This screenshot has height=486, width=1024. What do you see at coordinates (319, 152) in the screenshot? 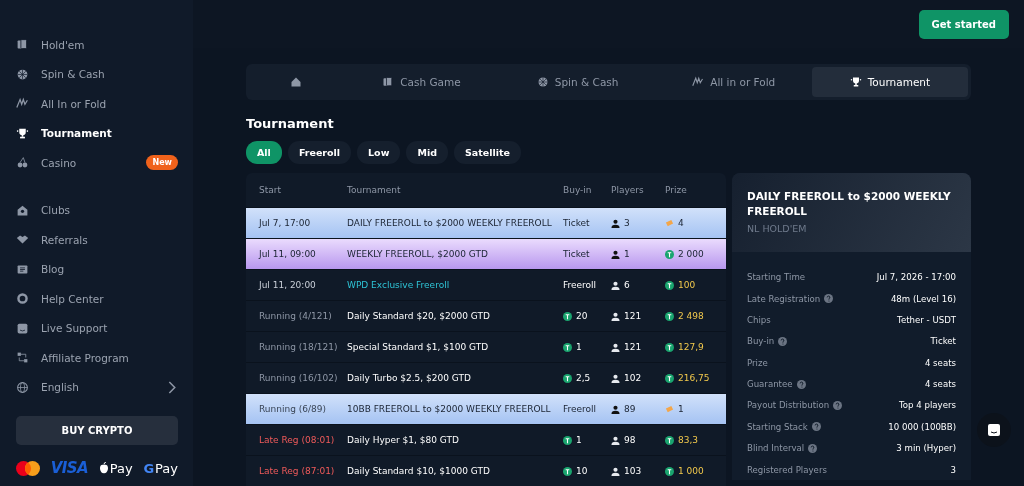
I see `filter-chip: Freeroll` at bounding box center [319, 152].